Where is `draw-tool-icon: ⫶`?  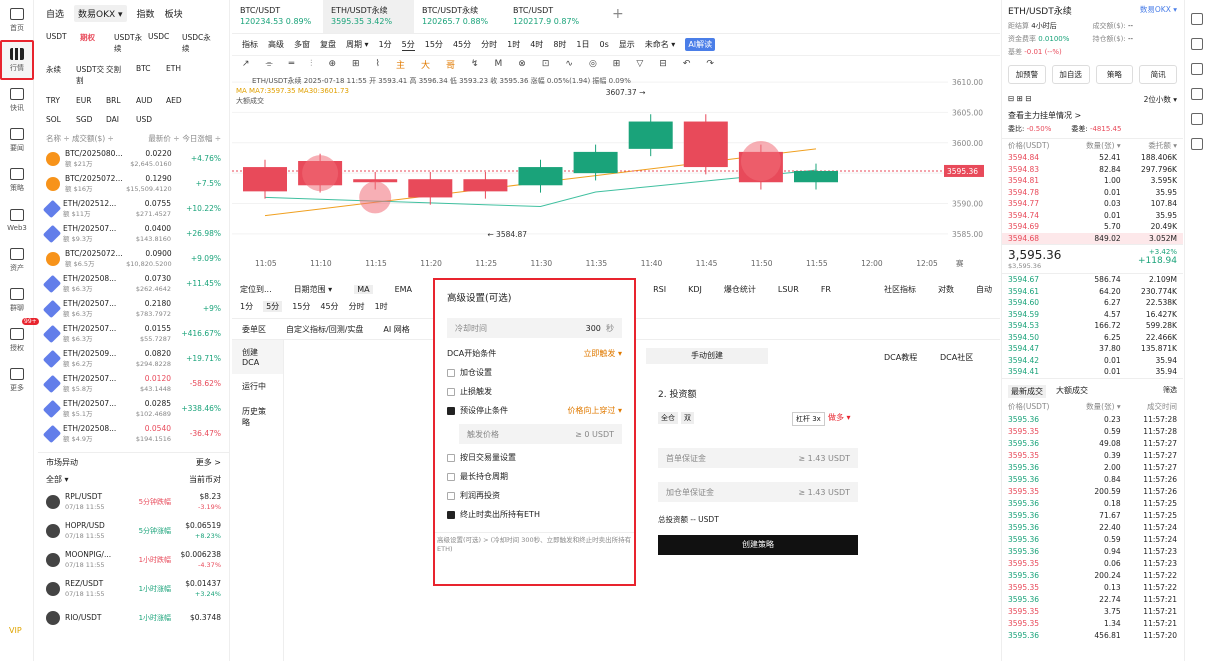
draw-tool-icon: ⫶ is located at coordinates (311, 64).